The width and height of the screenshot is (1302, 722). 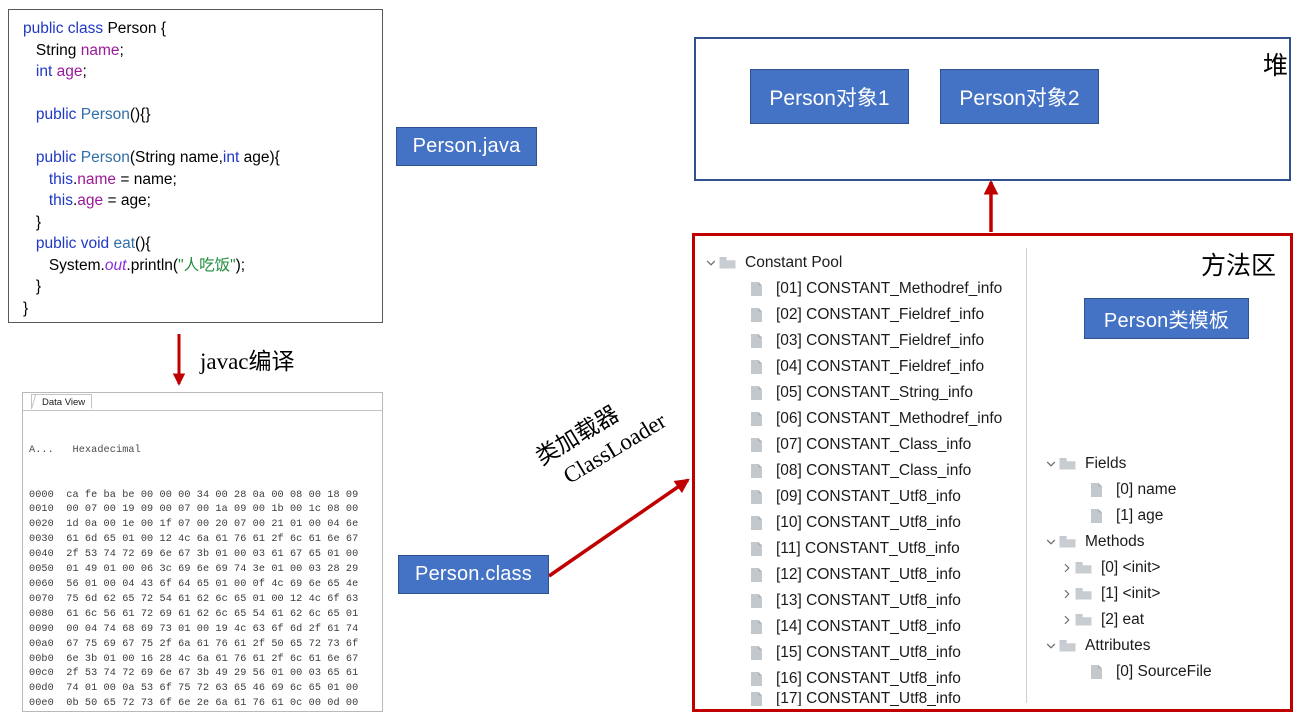 I want to click on tree-node-cp-entry: [13] CONSTANT_Utf8_info, so click(x=863, y=601).